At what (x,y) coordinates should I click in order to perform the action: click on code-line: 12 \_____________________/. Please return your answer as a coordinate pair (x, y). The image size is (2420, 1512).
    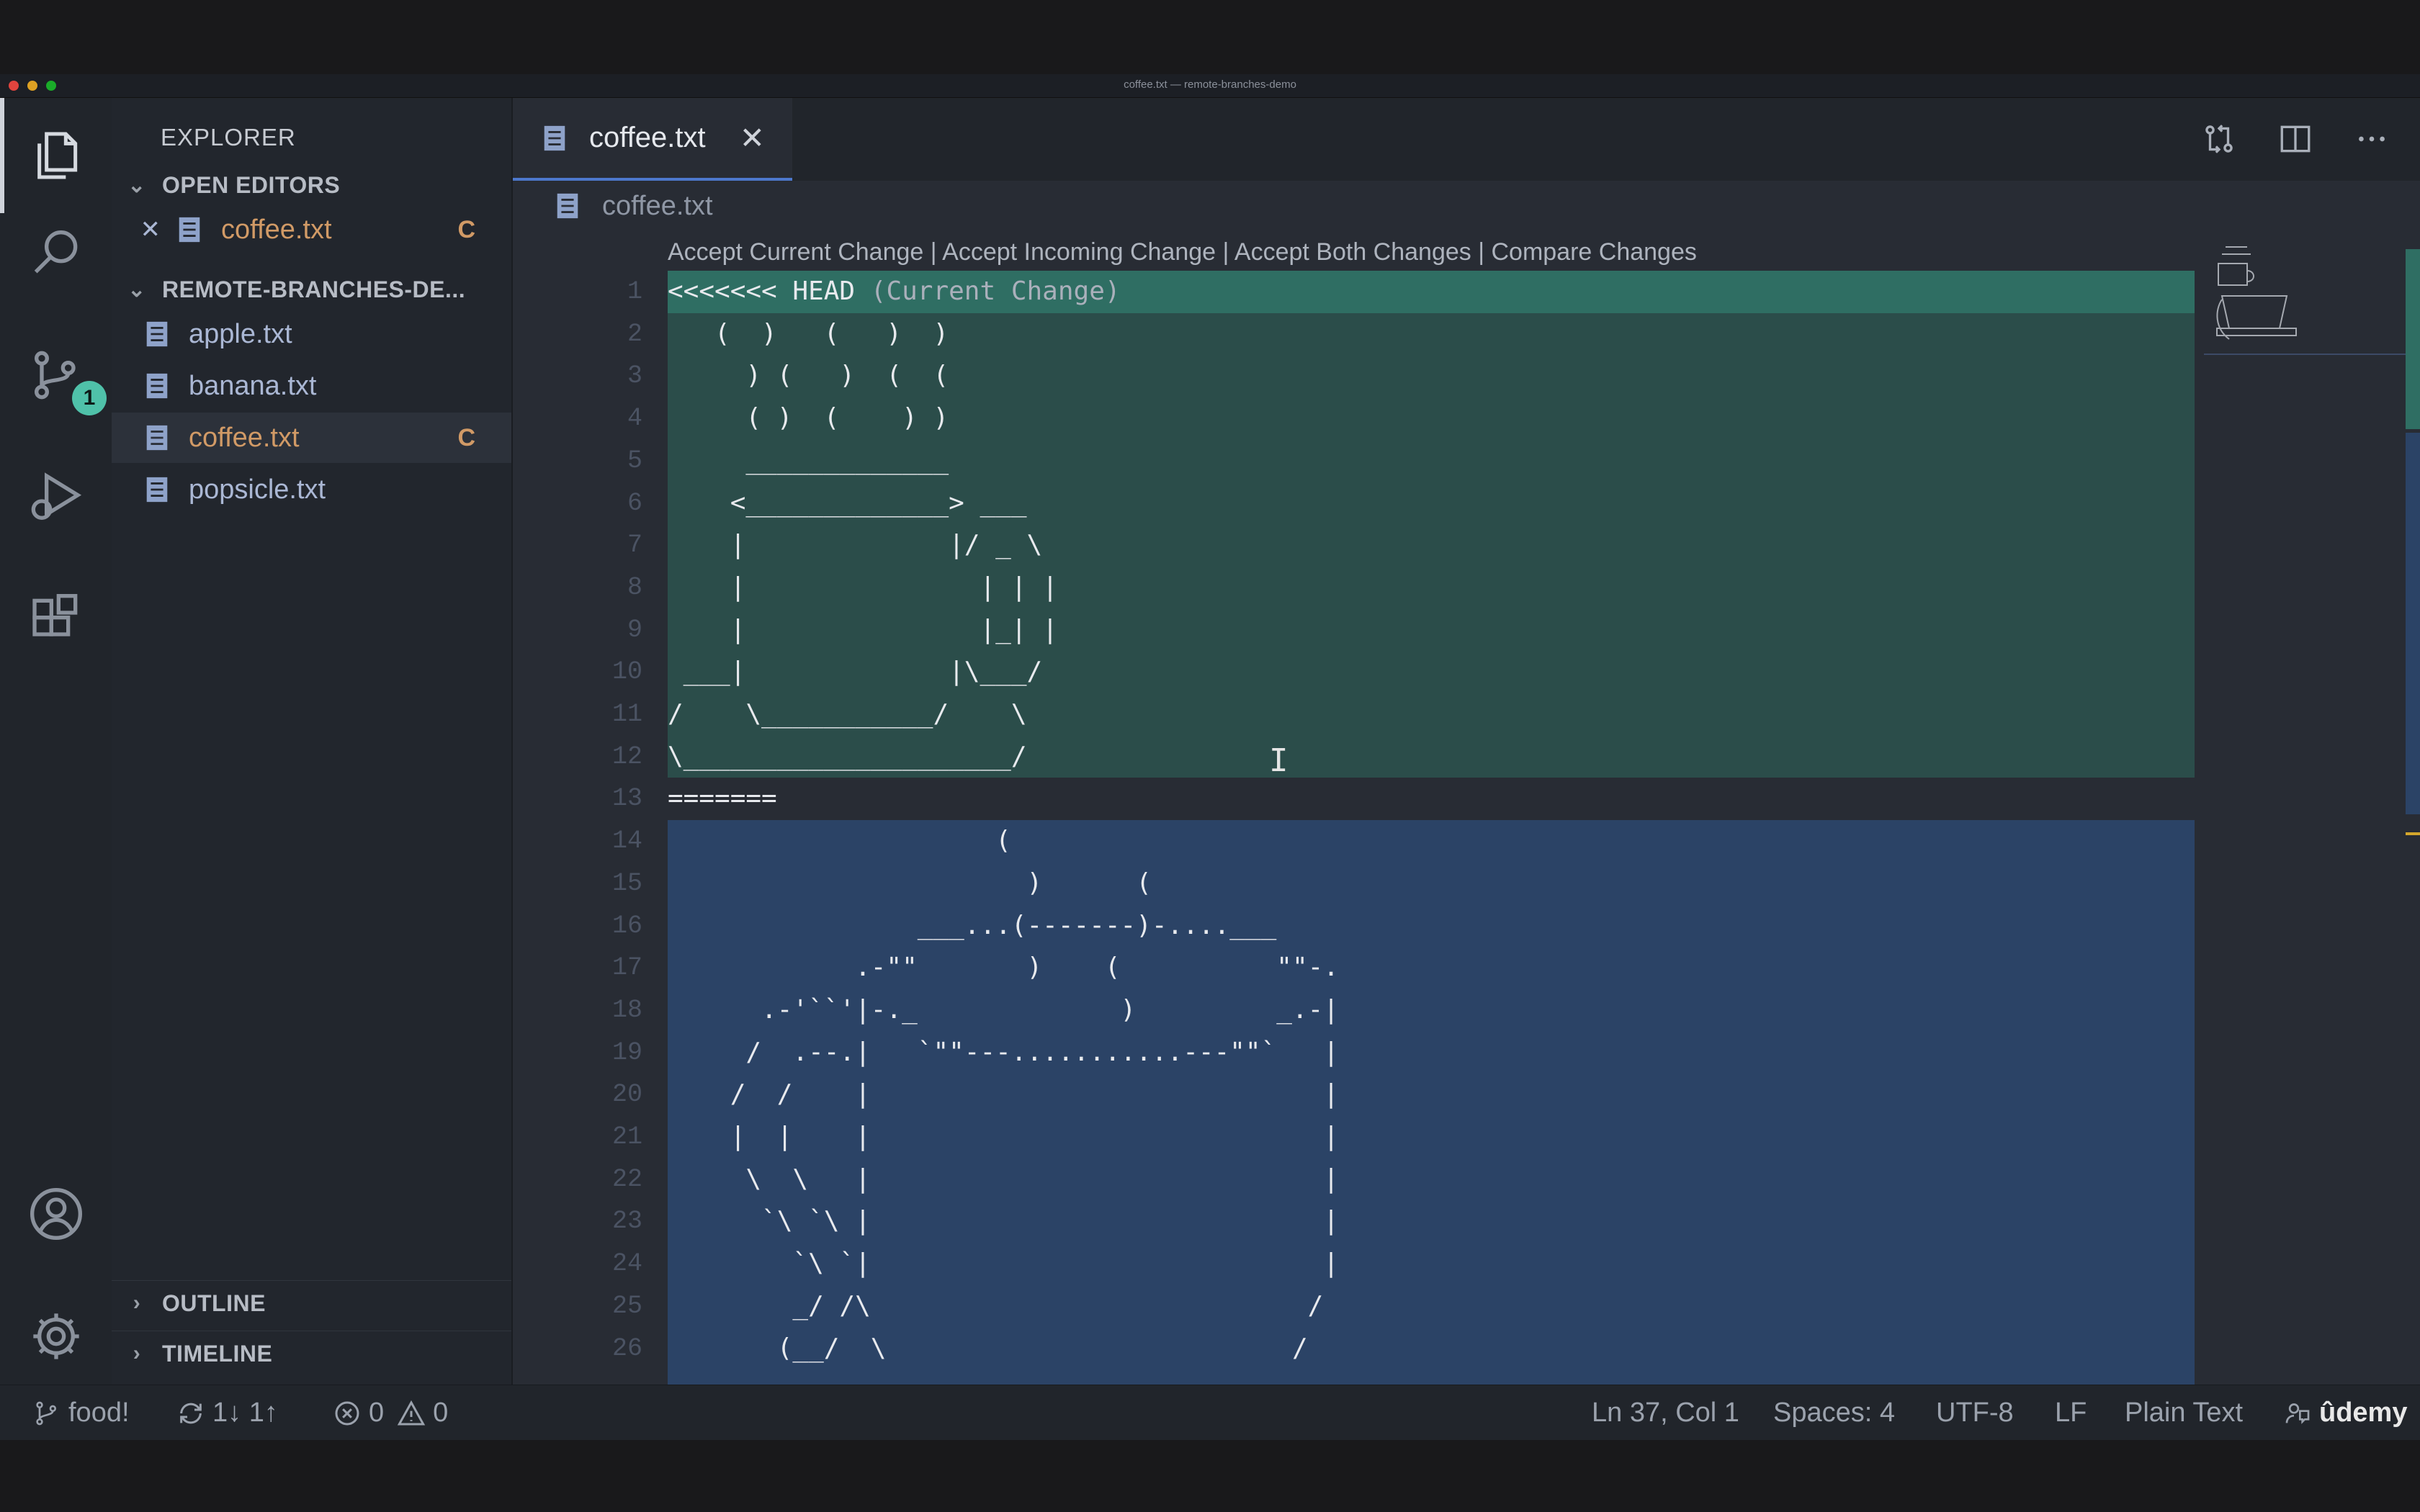
    Looking at the image, I should click on (1449, 757).